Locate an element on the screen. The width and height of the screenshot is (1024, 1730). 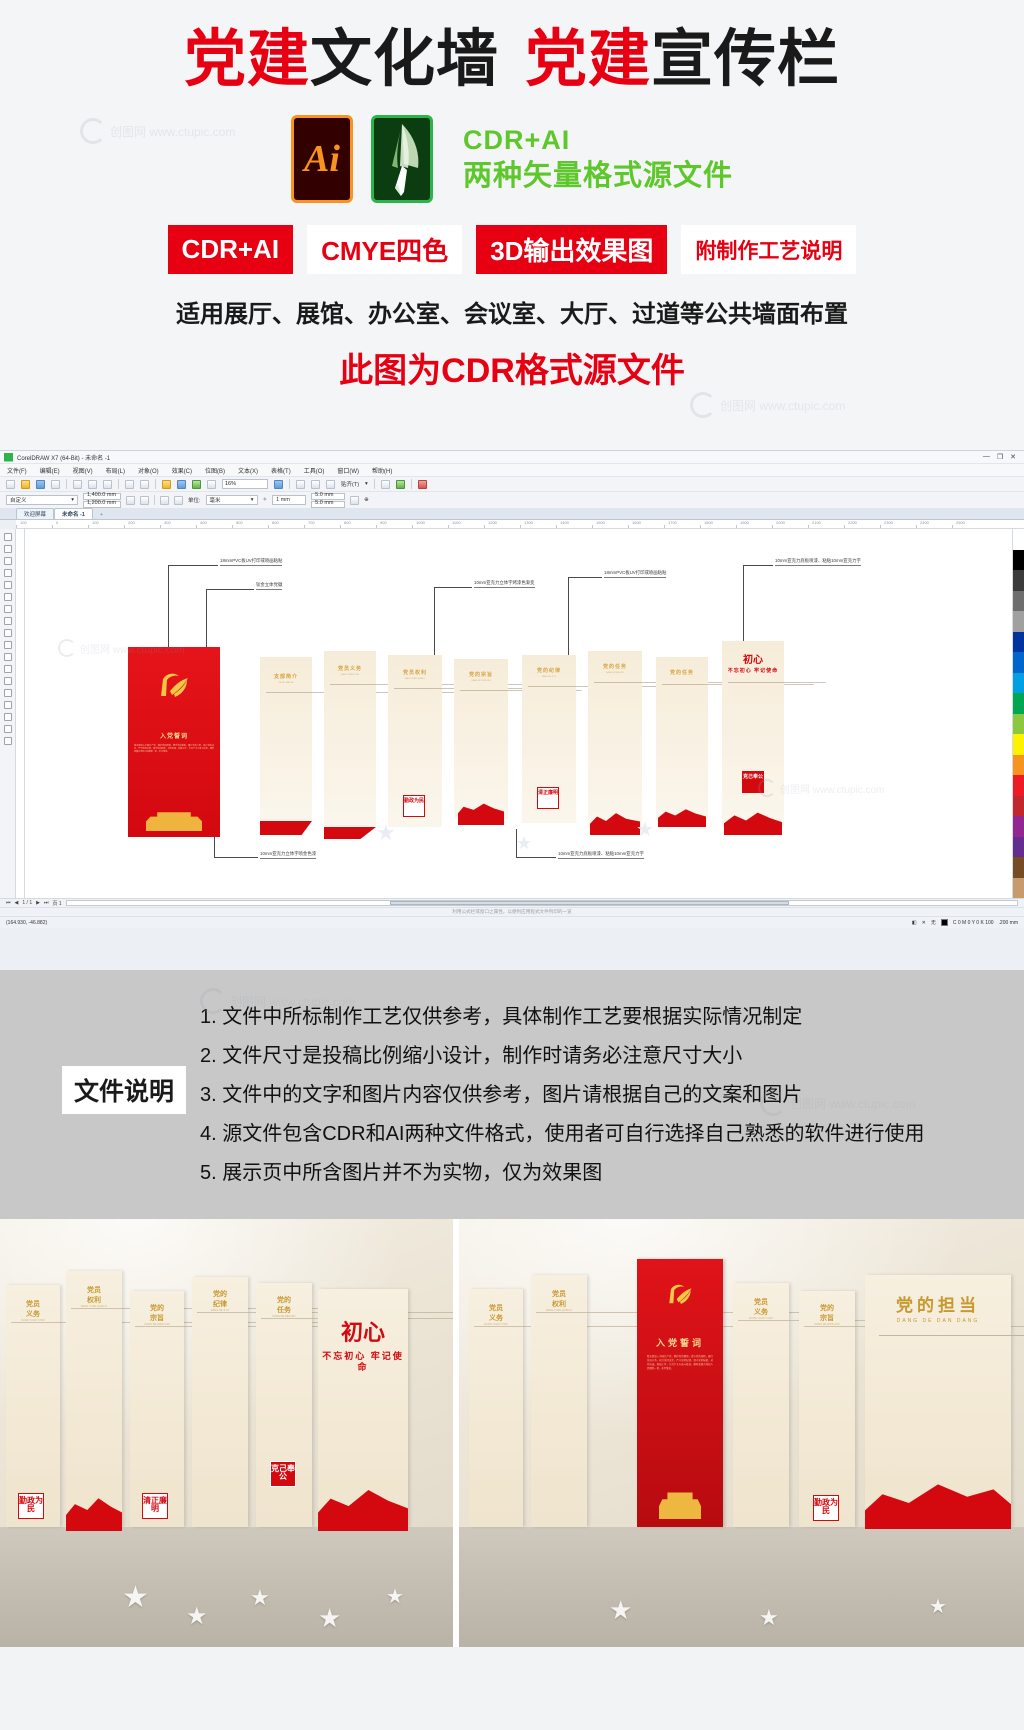
page-width-input: 1,400.0 mm is located at coordinates (102, 496).